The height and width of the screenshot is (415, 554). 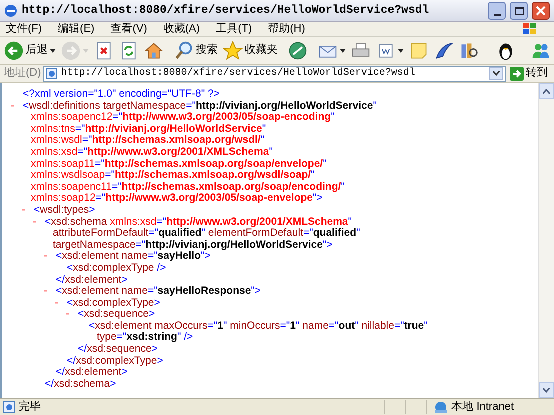 I want to click on go-arrow-icon, so click(x=517, y=73).